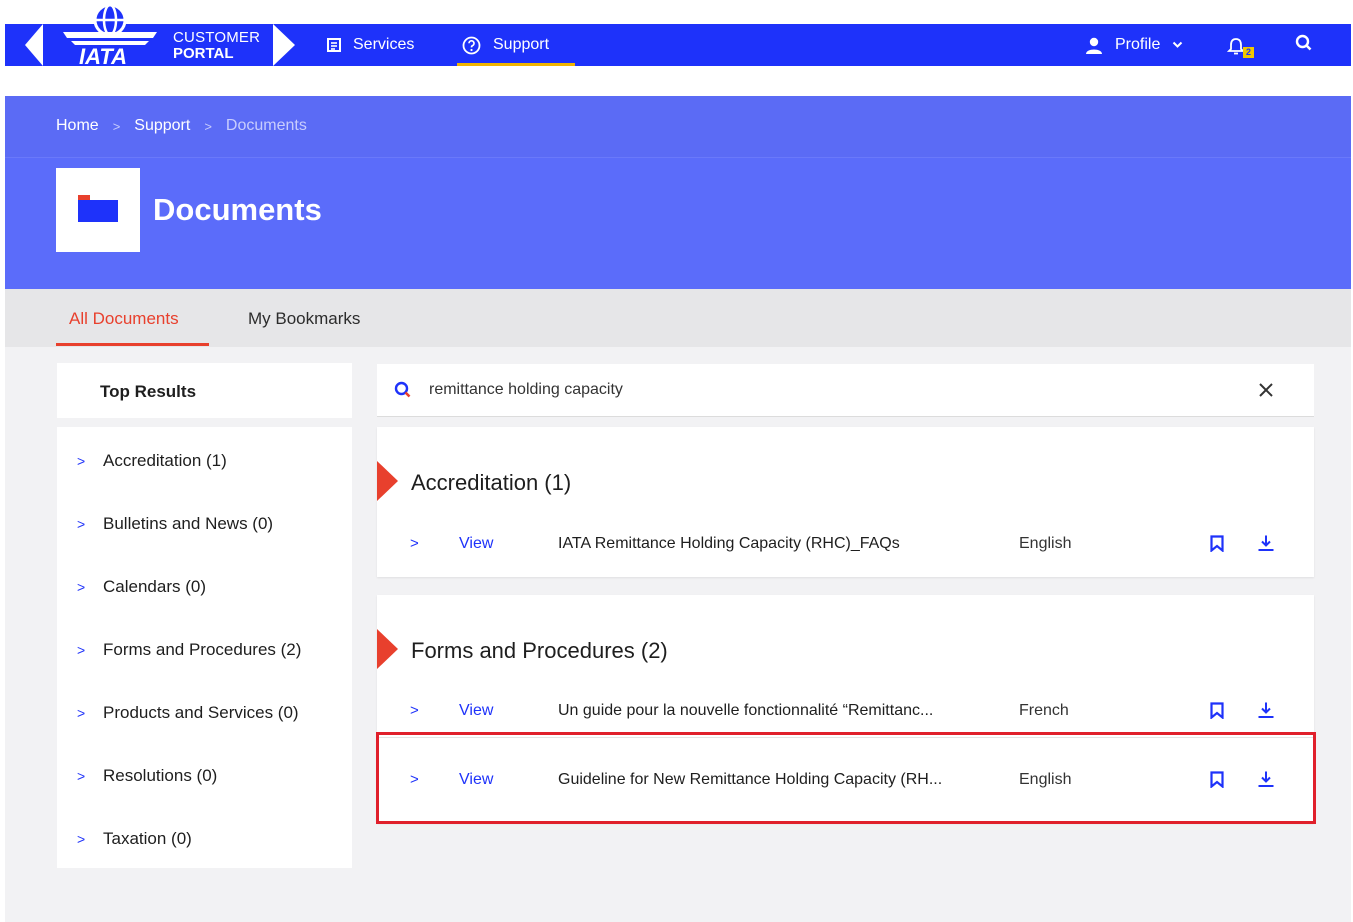  What do you see at coordinates (521, 44) in the screenshot?
I see `nav-support-label: Support` at bounding box center [521, 44].